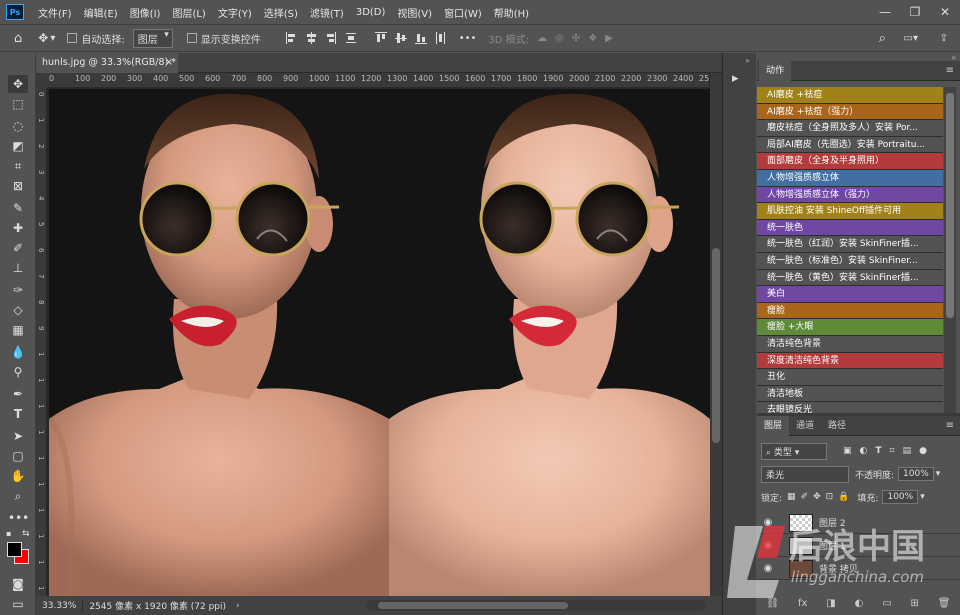 This screenshot has width=960, height=615. Describe the element at coordinates (843, 497) in the screenshot. I see `lock-all-icon: 🔒` at that location.